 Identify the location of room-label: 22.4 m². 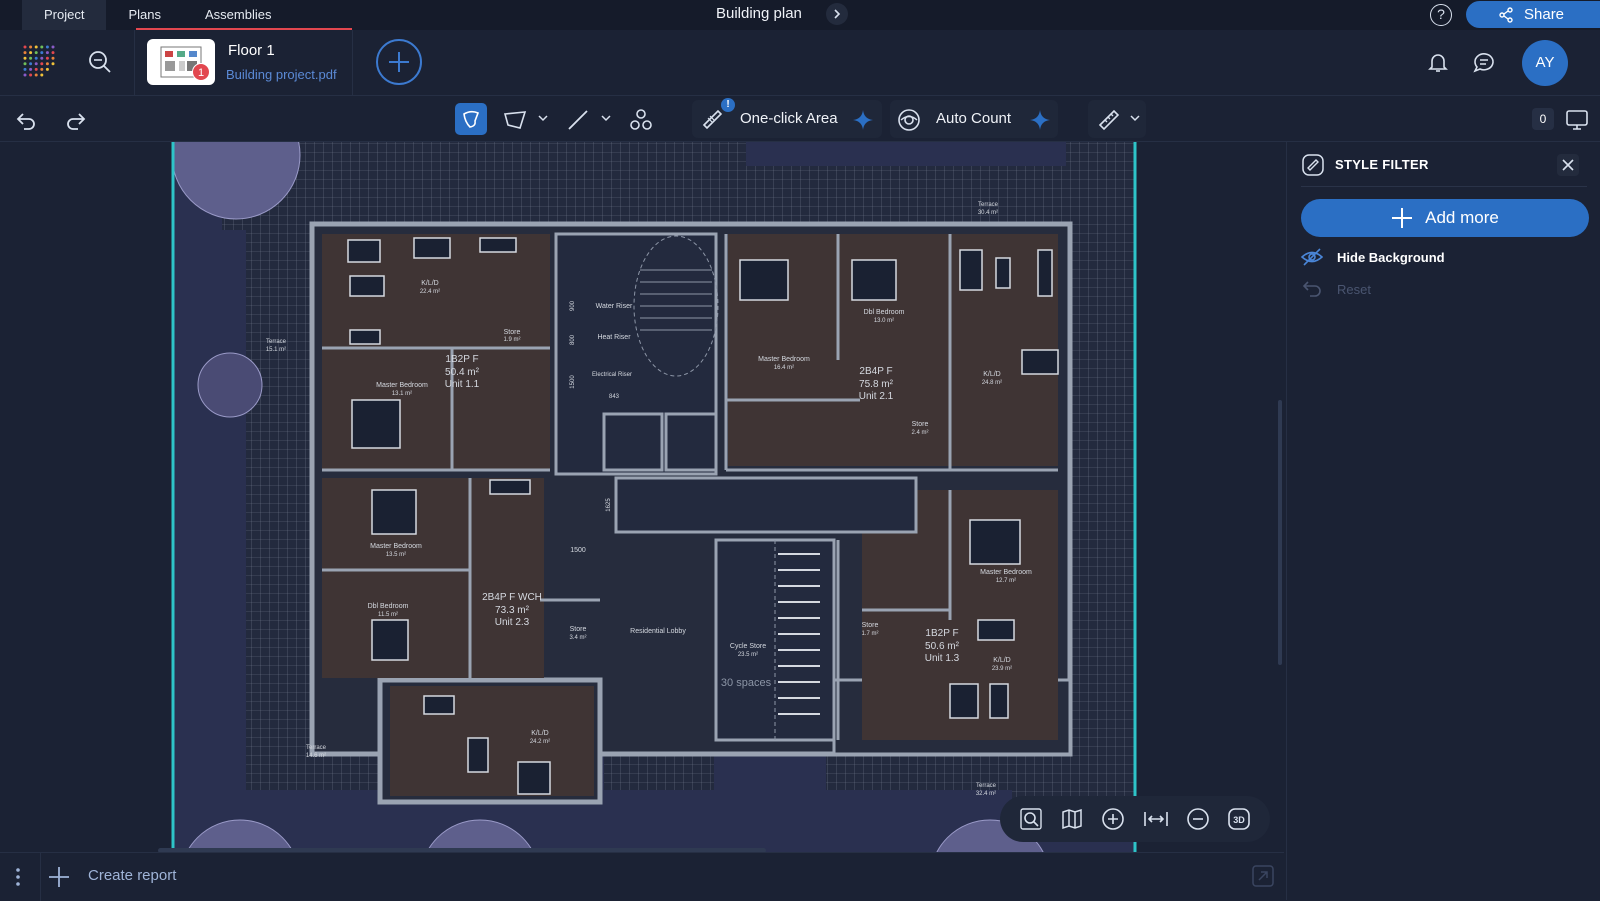
(430, 292).